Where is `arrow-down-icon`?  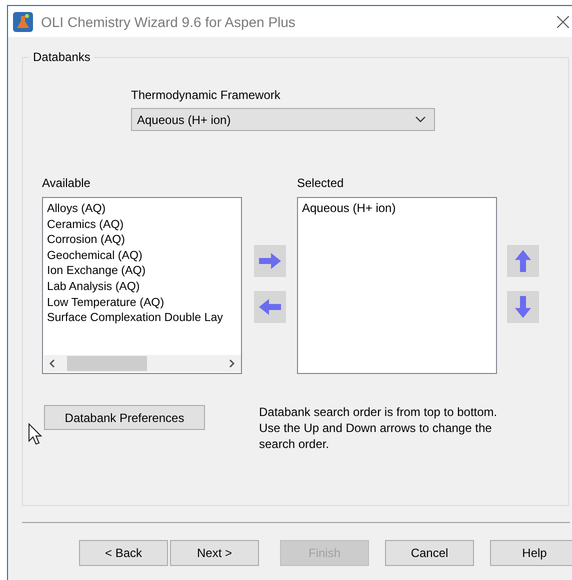
arrow-down-icon is located at coordinates (523, 307).